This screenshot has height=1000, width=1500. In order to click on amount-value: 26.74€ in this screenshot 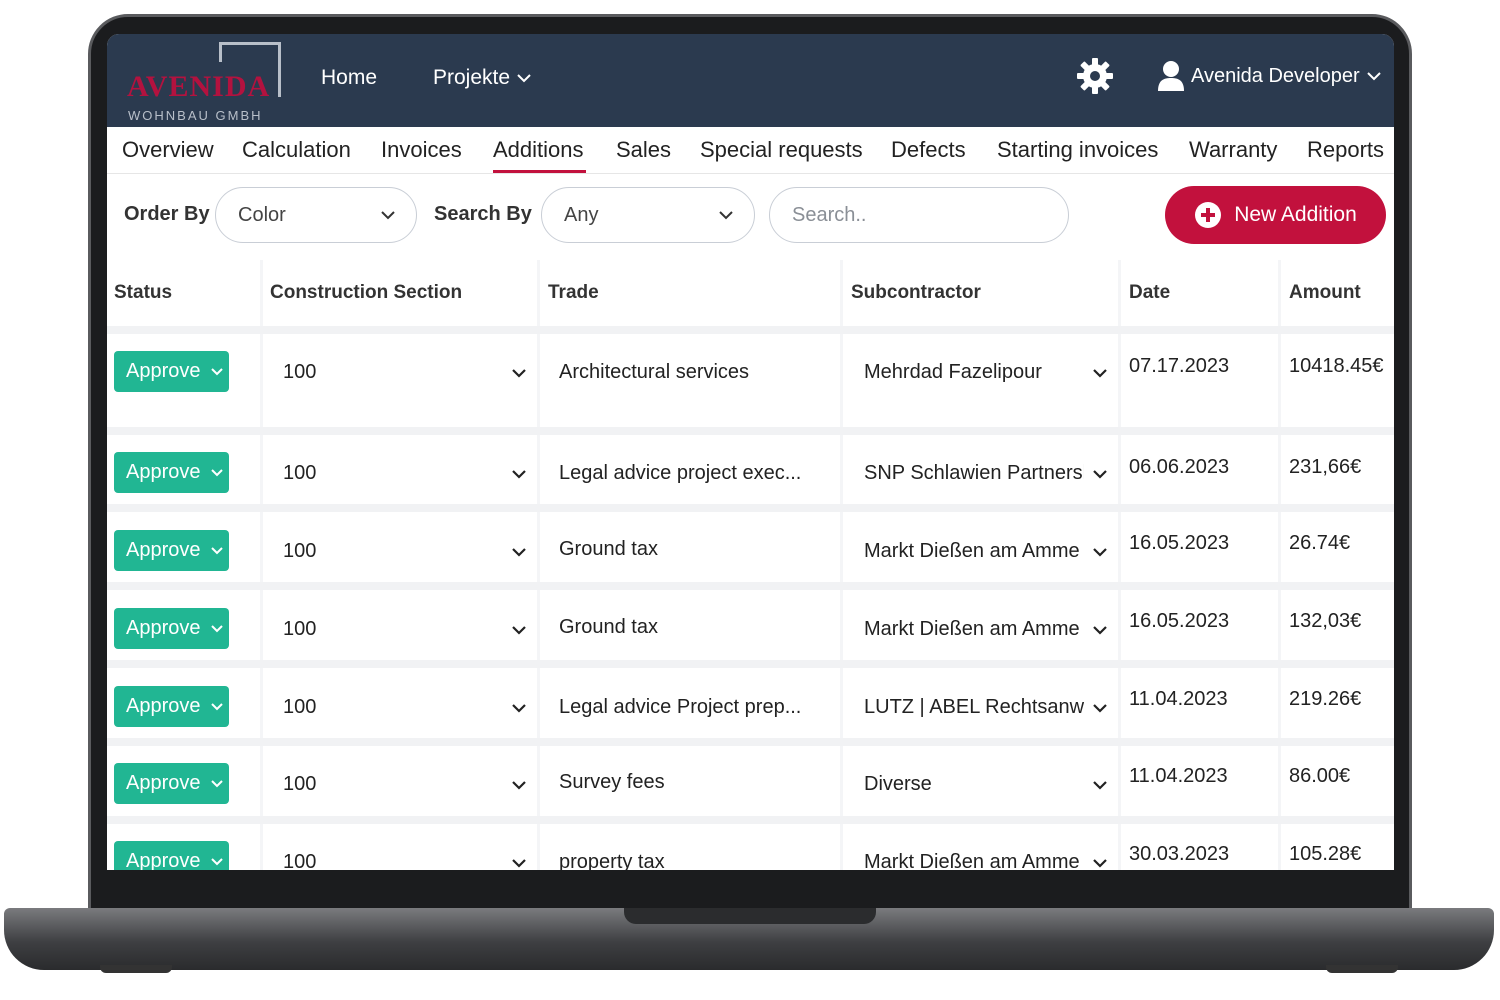, I will do `click(1320, 543)`.